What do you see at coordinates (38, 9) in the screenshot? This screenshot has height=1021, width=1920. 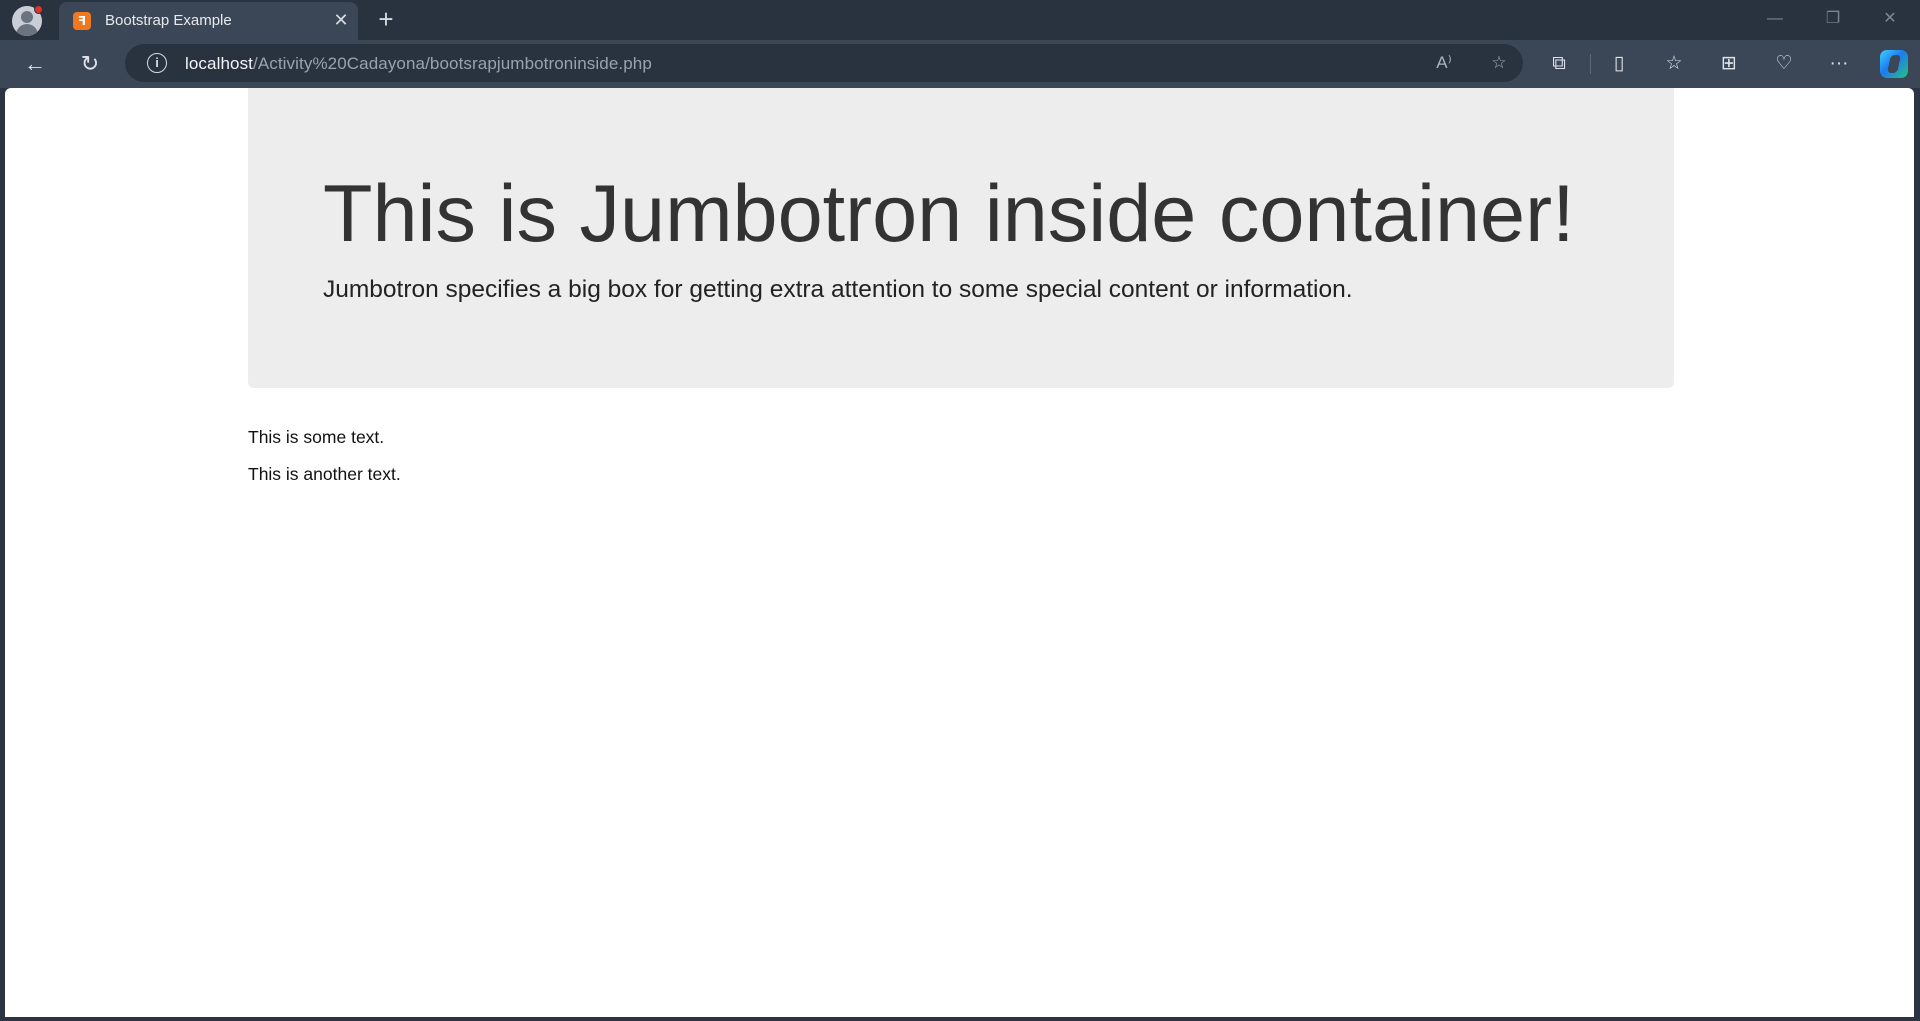 I see `notification-dot` at bounding box center [38, 9].